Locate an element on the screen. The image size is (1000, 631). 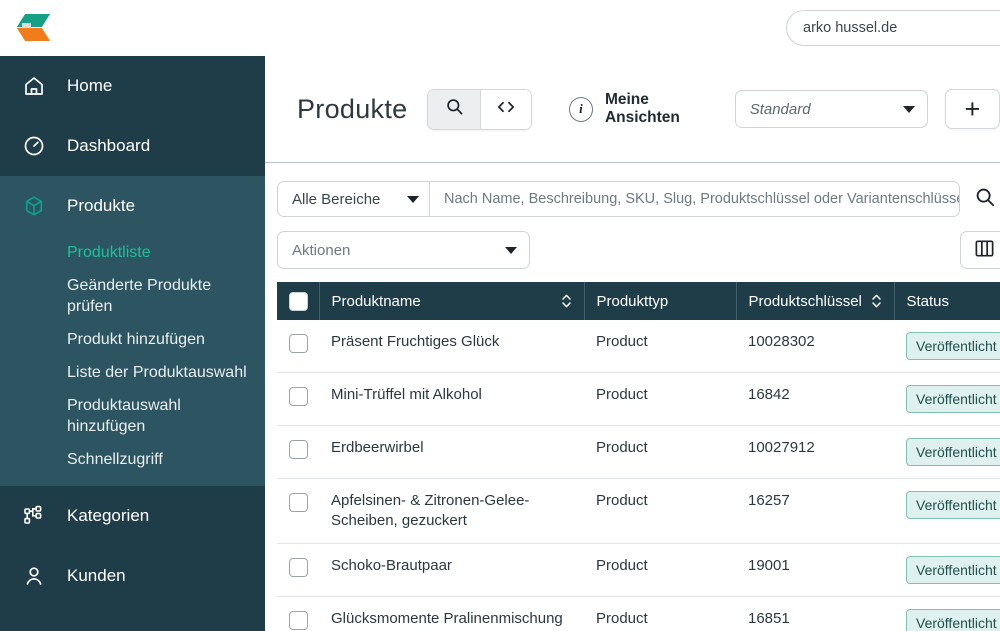
sidebar-item-kategorien: Kategorien is located at coordinates (132, 516).